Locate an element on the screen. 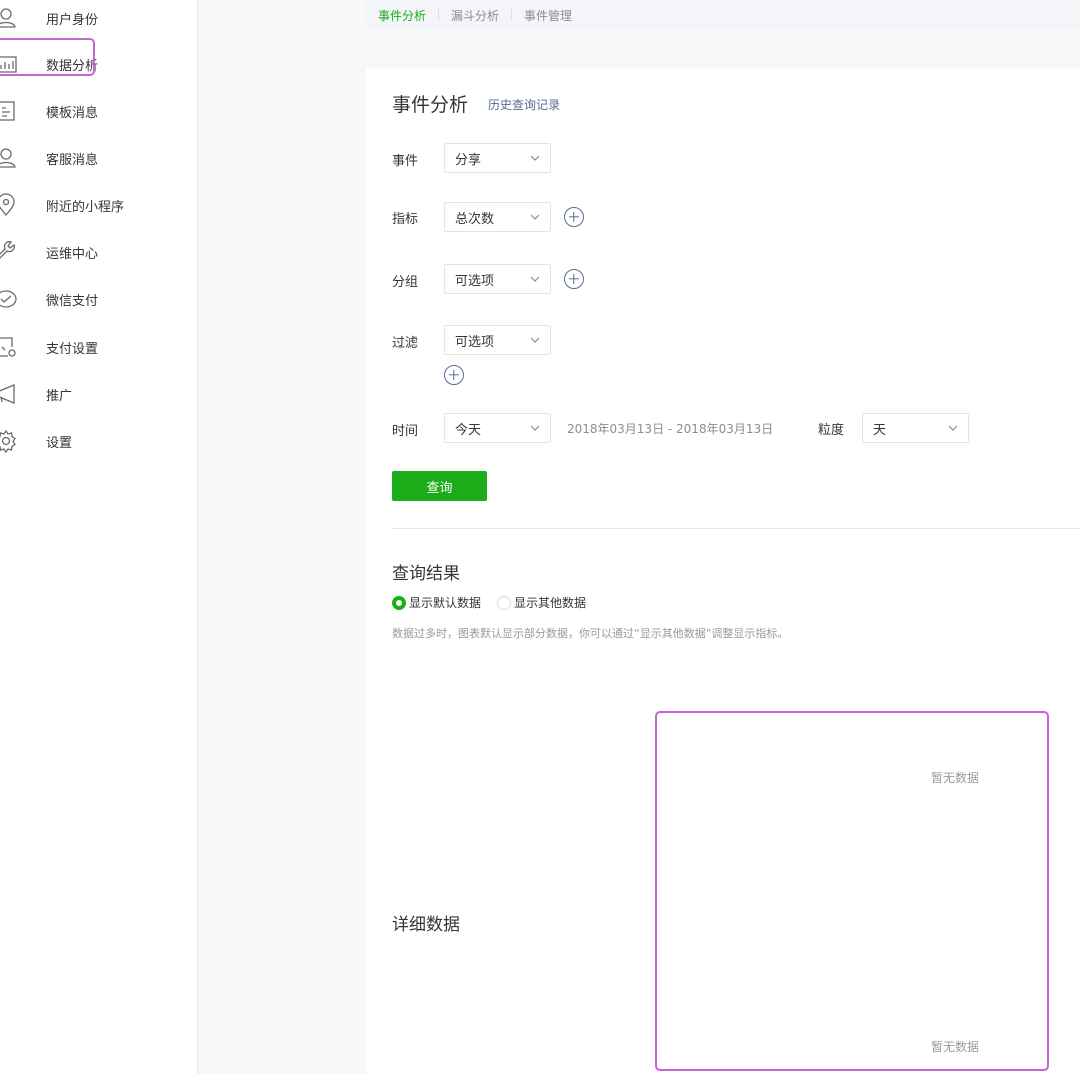 Image resolution: width=1080 pixels, height=1074 pixels. time-select: 今天 is located at coordinates (497, 428).